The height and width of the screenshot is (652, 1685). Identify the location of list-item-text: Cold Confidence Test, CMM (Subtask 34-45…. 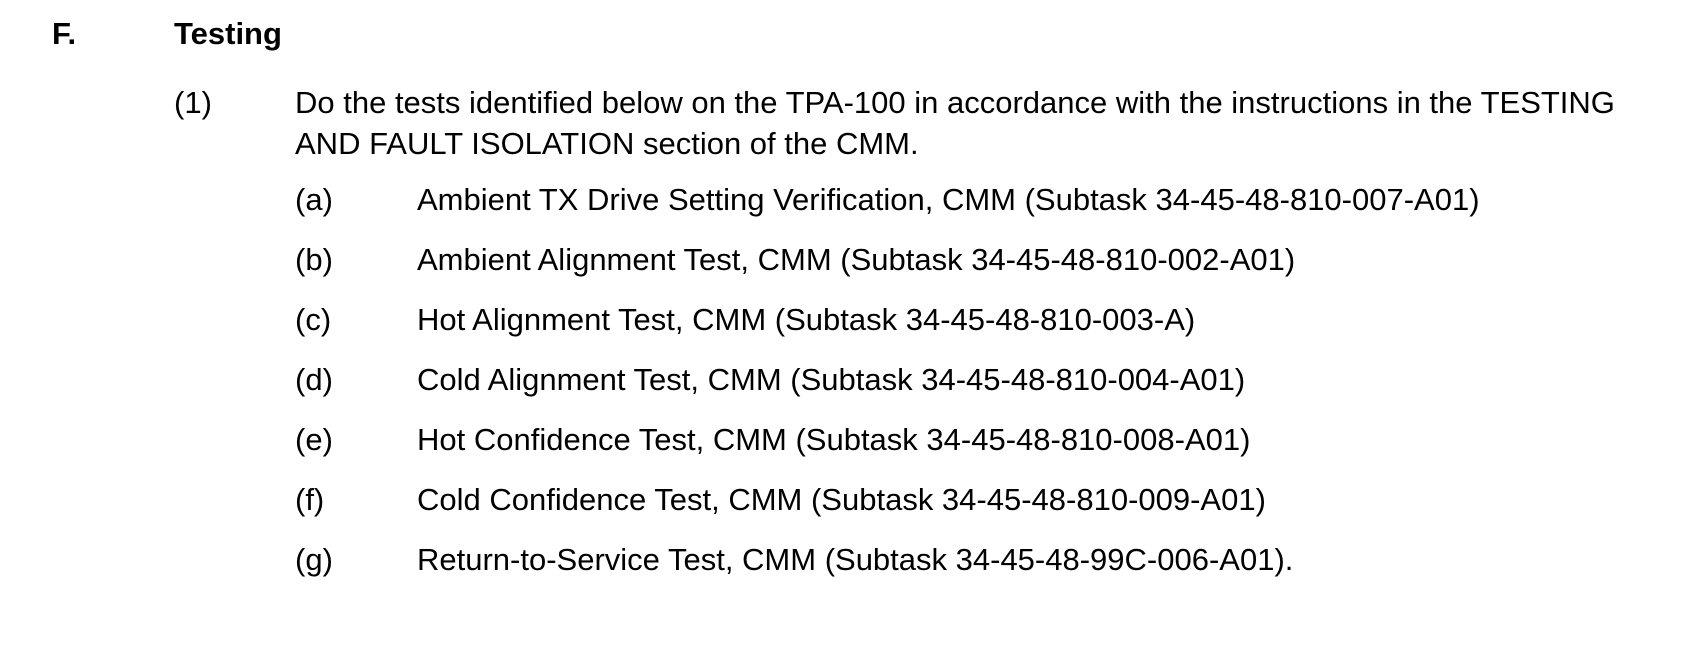
(841, 499).